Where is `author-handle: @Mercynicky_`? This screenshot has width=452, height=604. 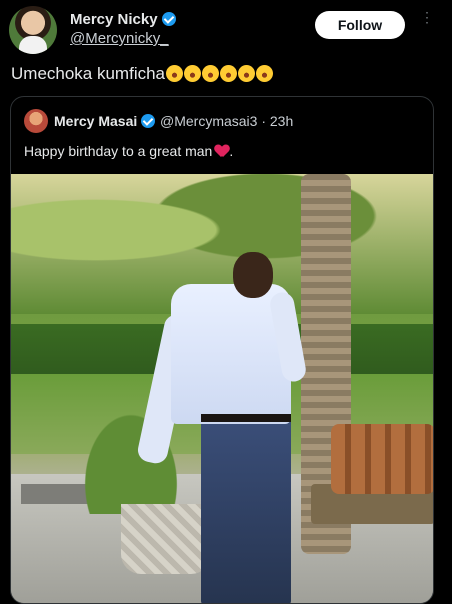
author-handle: @Mercynicky_ is located at coordinates (119, 38).